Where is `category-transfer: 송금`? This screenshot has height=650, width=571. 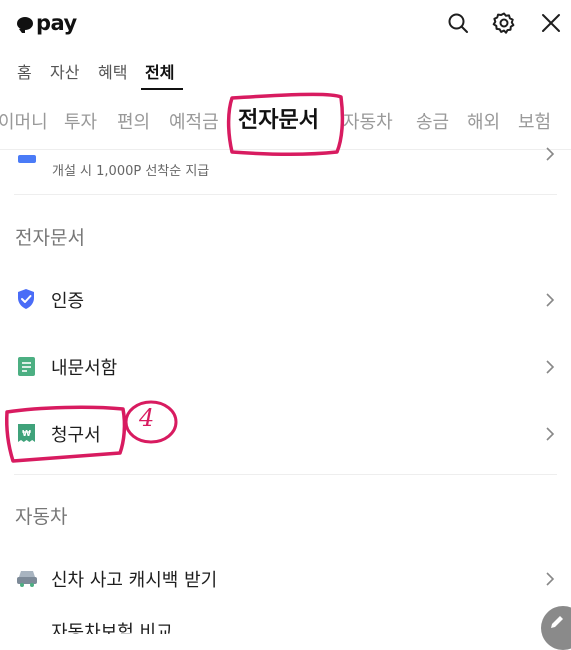
category-transfer: 송금 is located at coordinates (432, 123).